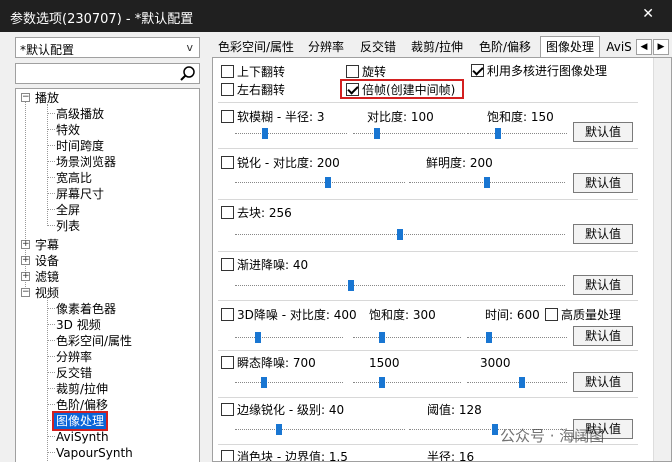  Describe the element at coordinates (47, 261) in the screenshot. I see `tree-item-devices: 设备` at that location.